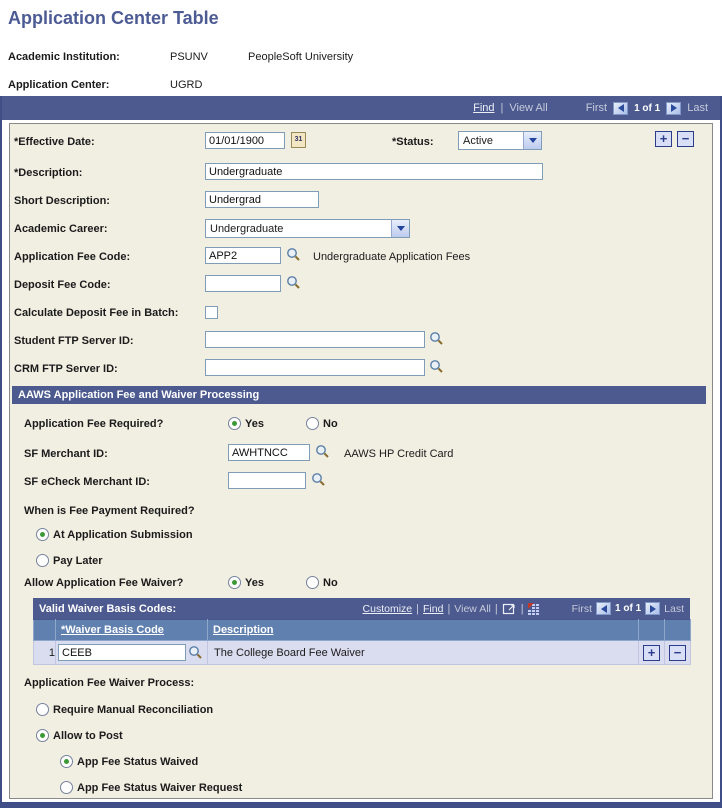  Describe the element at coordinates (534, 608) in the screenshot. I see `download-grid-icon` at that location.